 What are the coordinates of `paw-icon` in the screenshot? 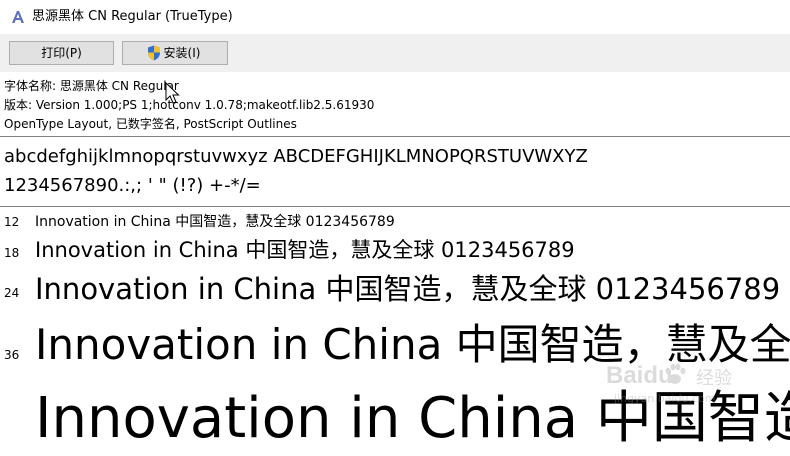 It's located at (675, 373).